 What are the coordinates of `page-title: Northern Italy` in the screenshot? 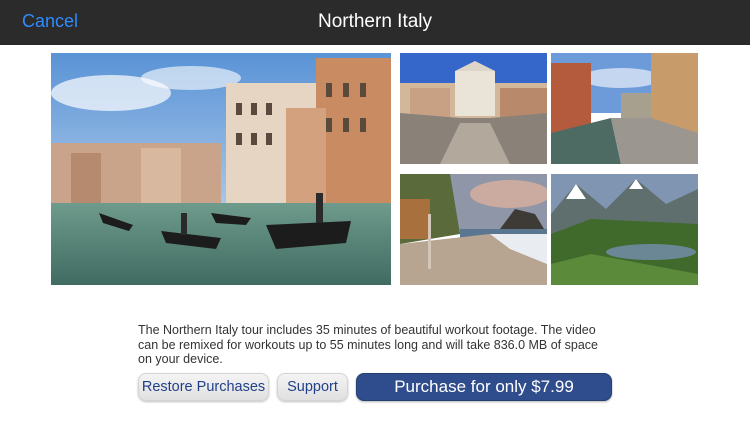 It's located at (375, 21).